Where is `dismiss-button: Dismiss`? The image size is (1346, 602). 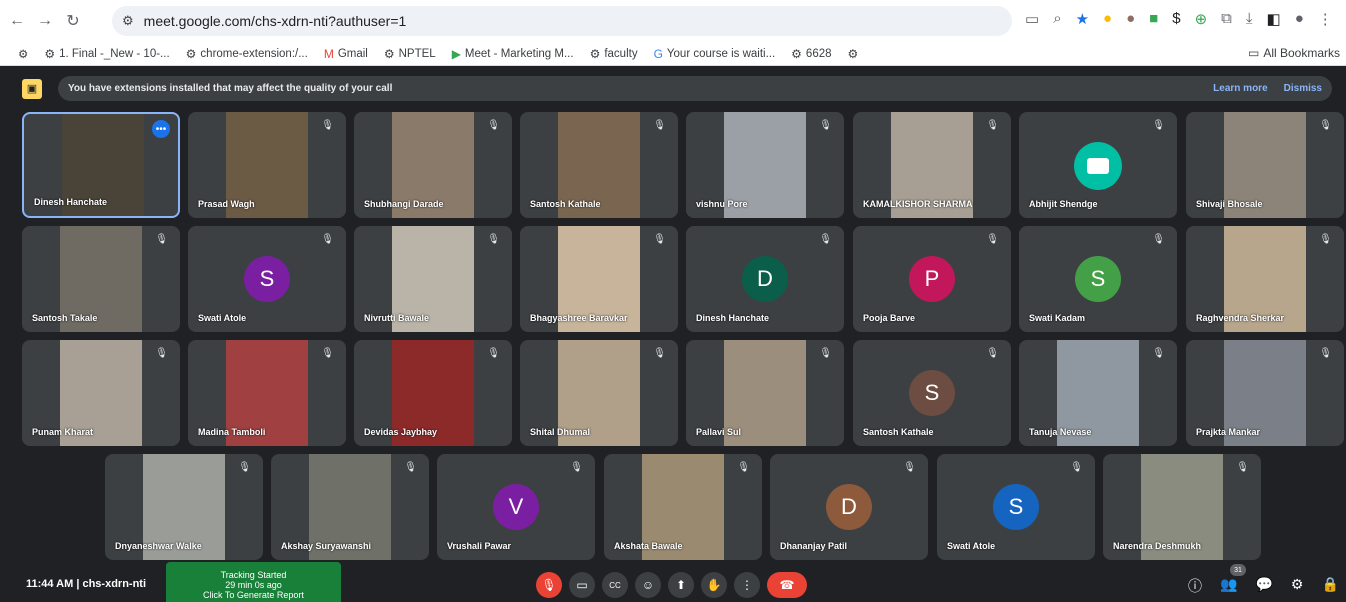
dismiss-button: Dismiss is located at coordinates (1303, 88).